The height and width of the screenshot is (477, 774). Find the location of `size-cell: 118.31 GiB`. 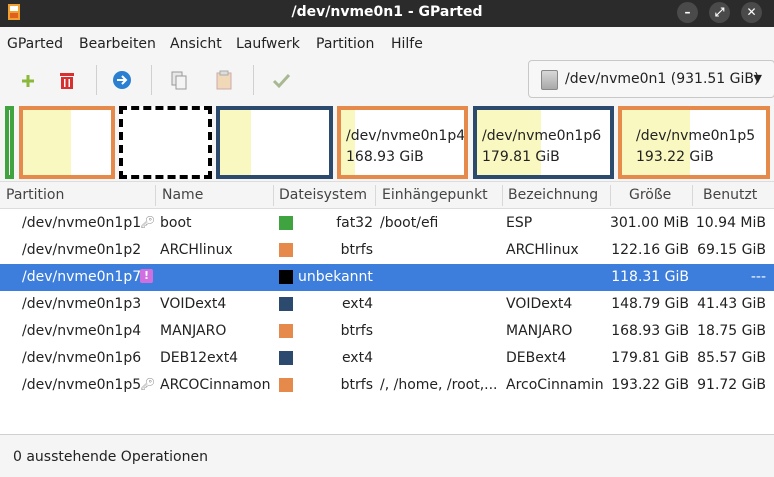

size-cell: 118.31 GiB is located at coordinates (650, 277).